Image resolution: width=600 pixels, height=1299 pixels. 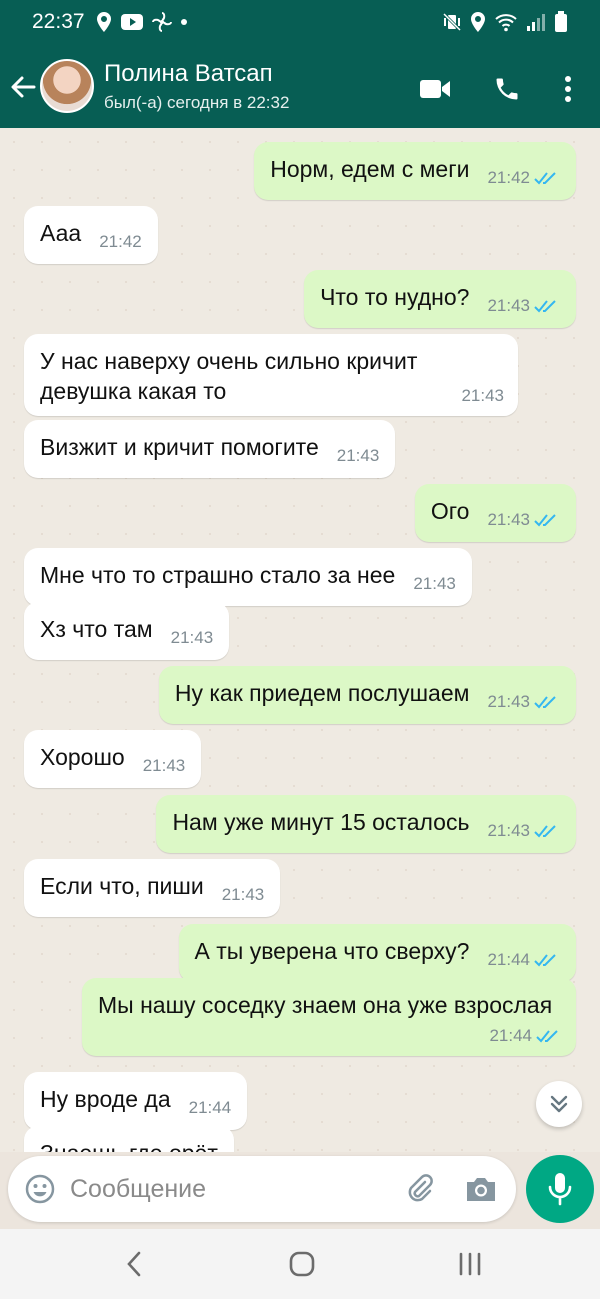 I want to click on message-text: Мы нашу соседку знаем она уже взрослая, so click(x=325, y=1005).